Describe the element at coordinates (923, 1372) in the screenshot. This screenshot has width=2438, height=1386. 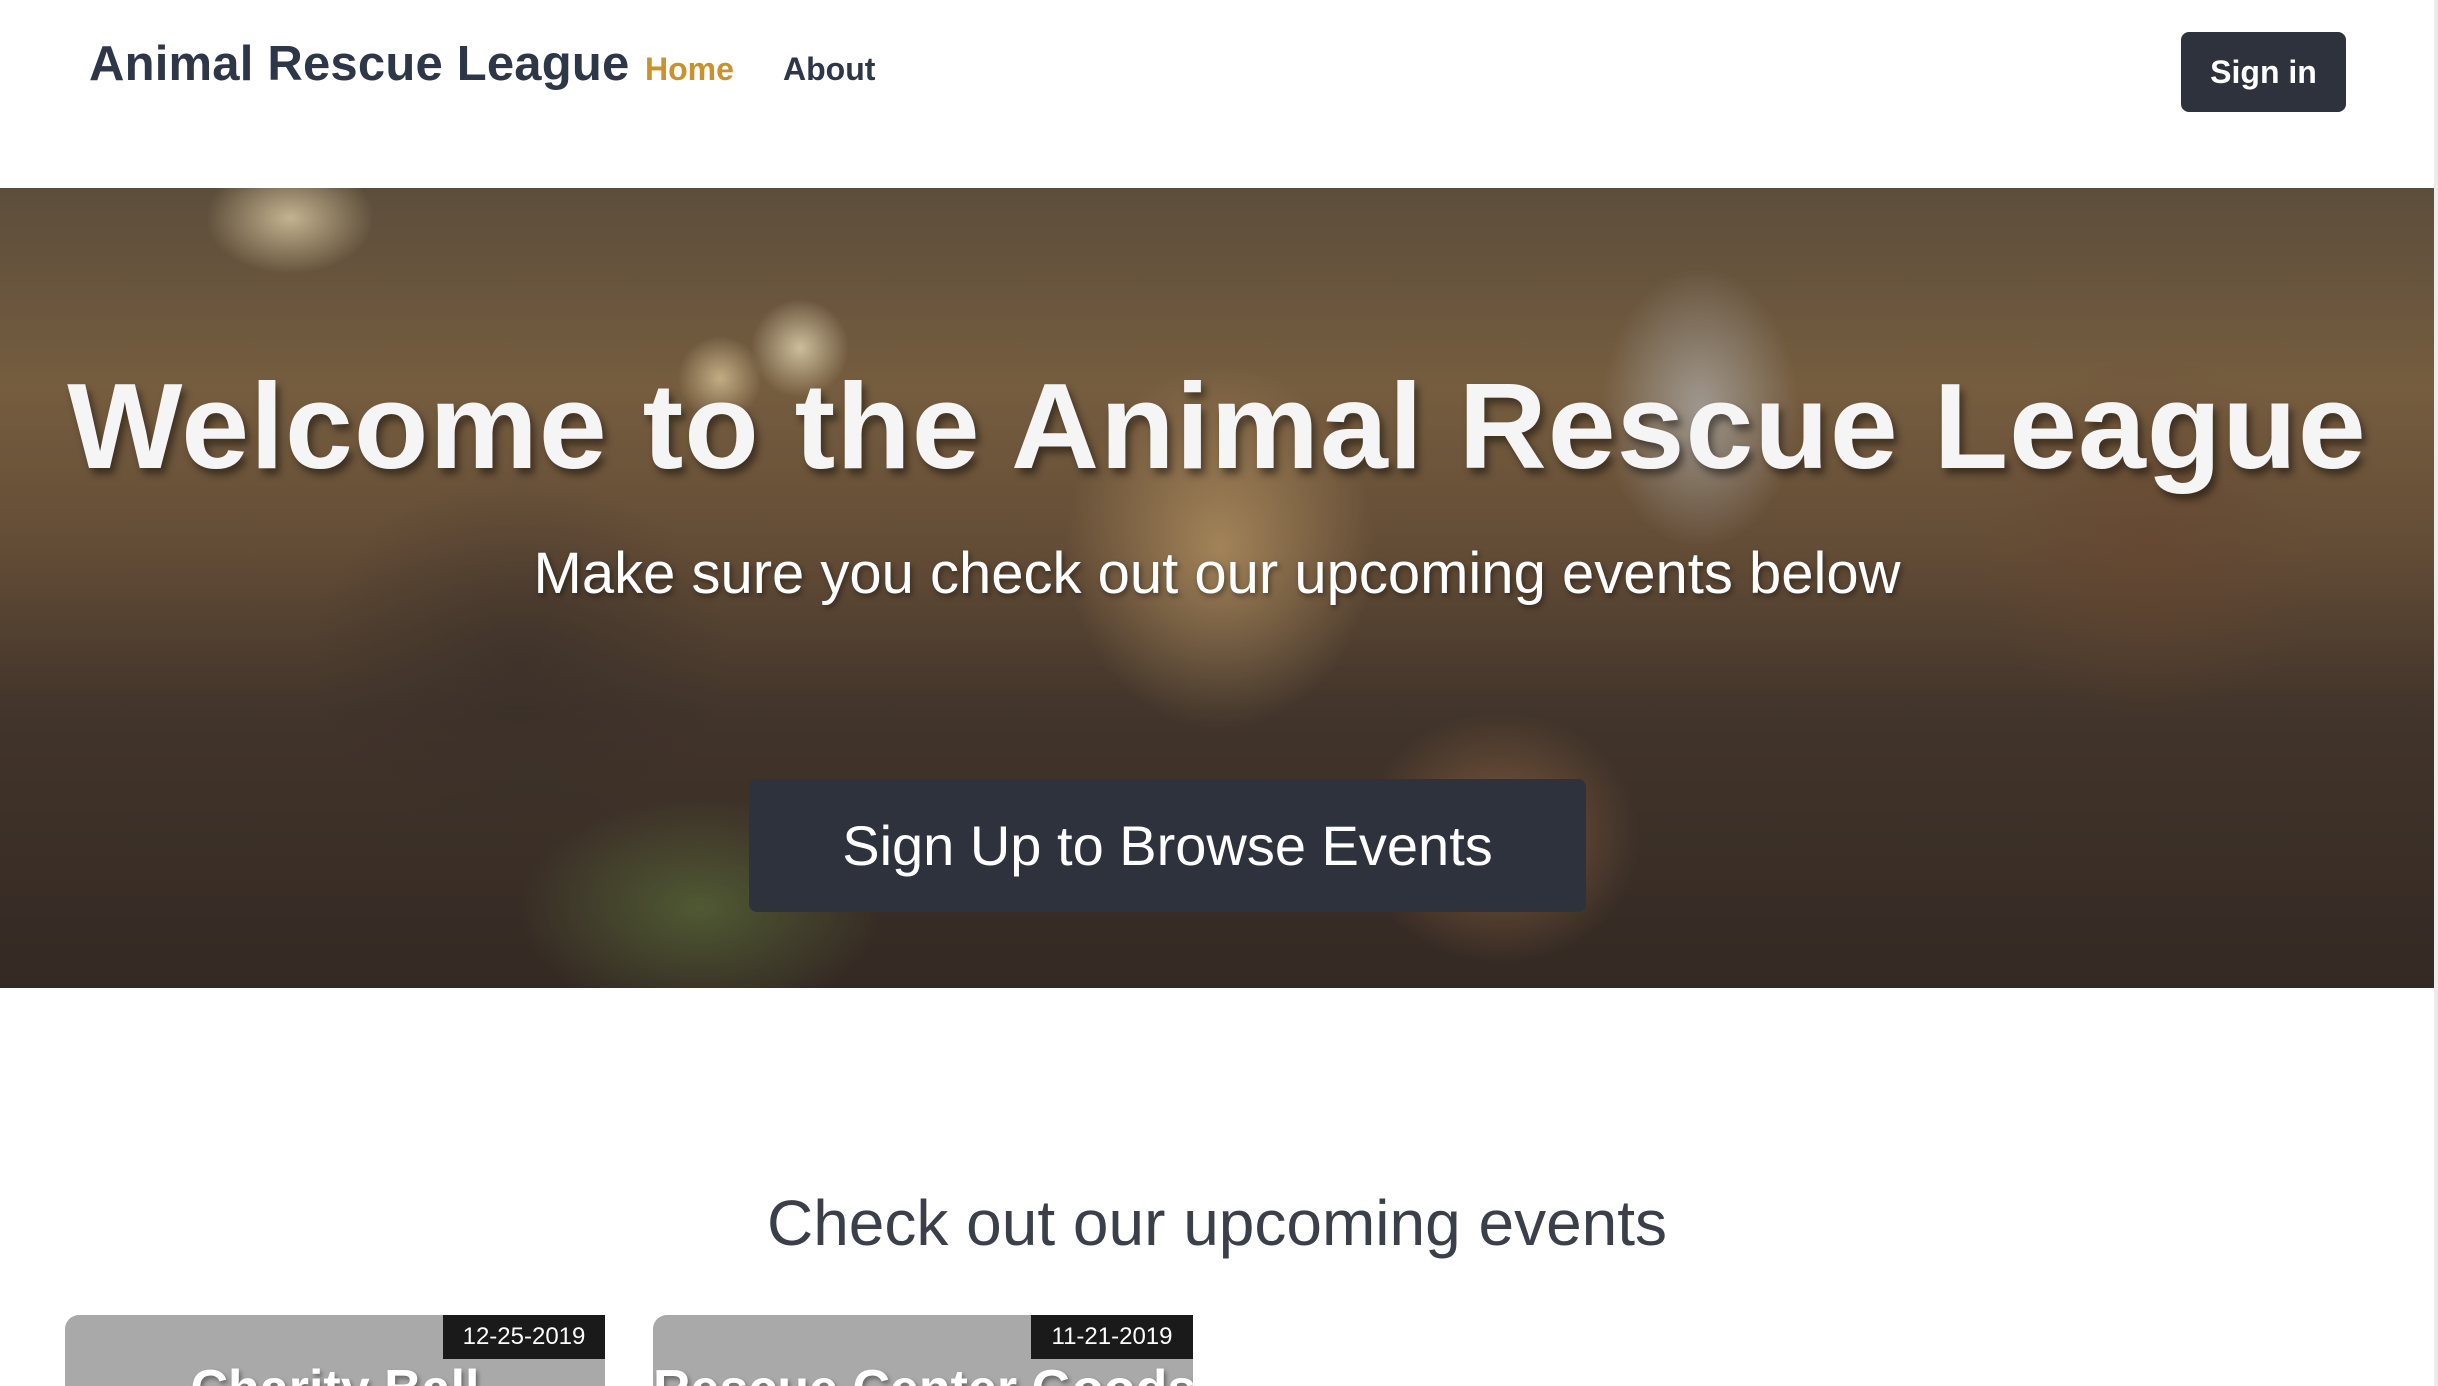
I see `event-title: Rescue Center Goods` at that location.